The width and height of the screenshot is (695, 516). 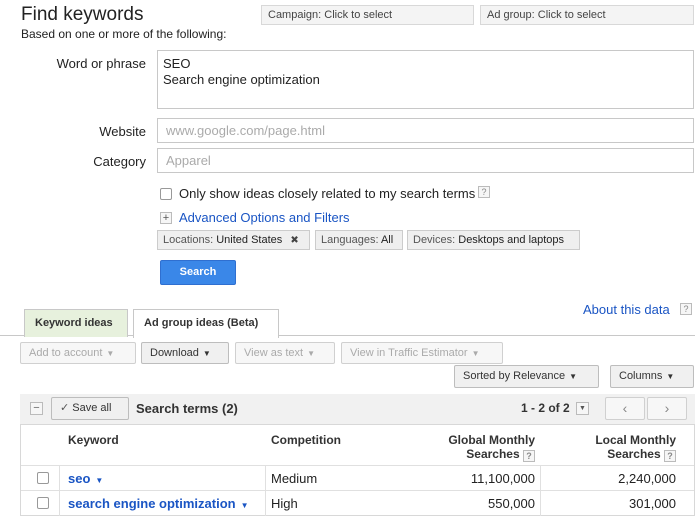 What do you see at coordinates (511, 240) in the screenshot?
I see `devices-value: Desktops and laptops` at bounding box center [511, 240].